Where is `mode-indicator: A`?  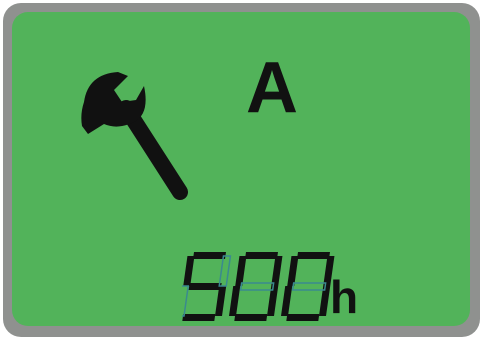
mode-indicator: A is located at coordinates (272, 88).